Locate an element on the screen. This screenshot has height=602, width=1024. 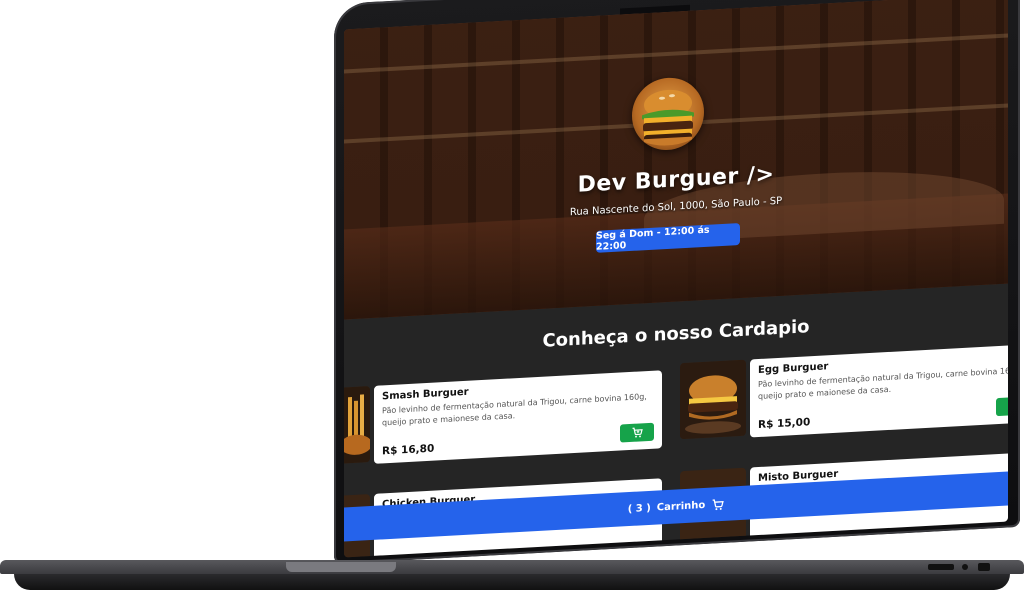
burger-logo-icon is located at coordinates (668, 117).